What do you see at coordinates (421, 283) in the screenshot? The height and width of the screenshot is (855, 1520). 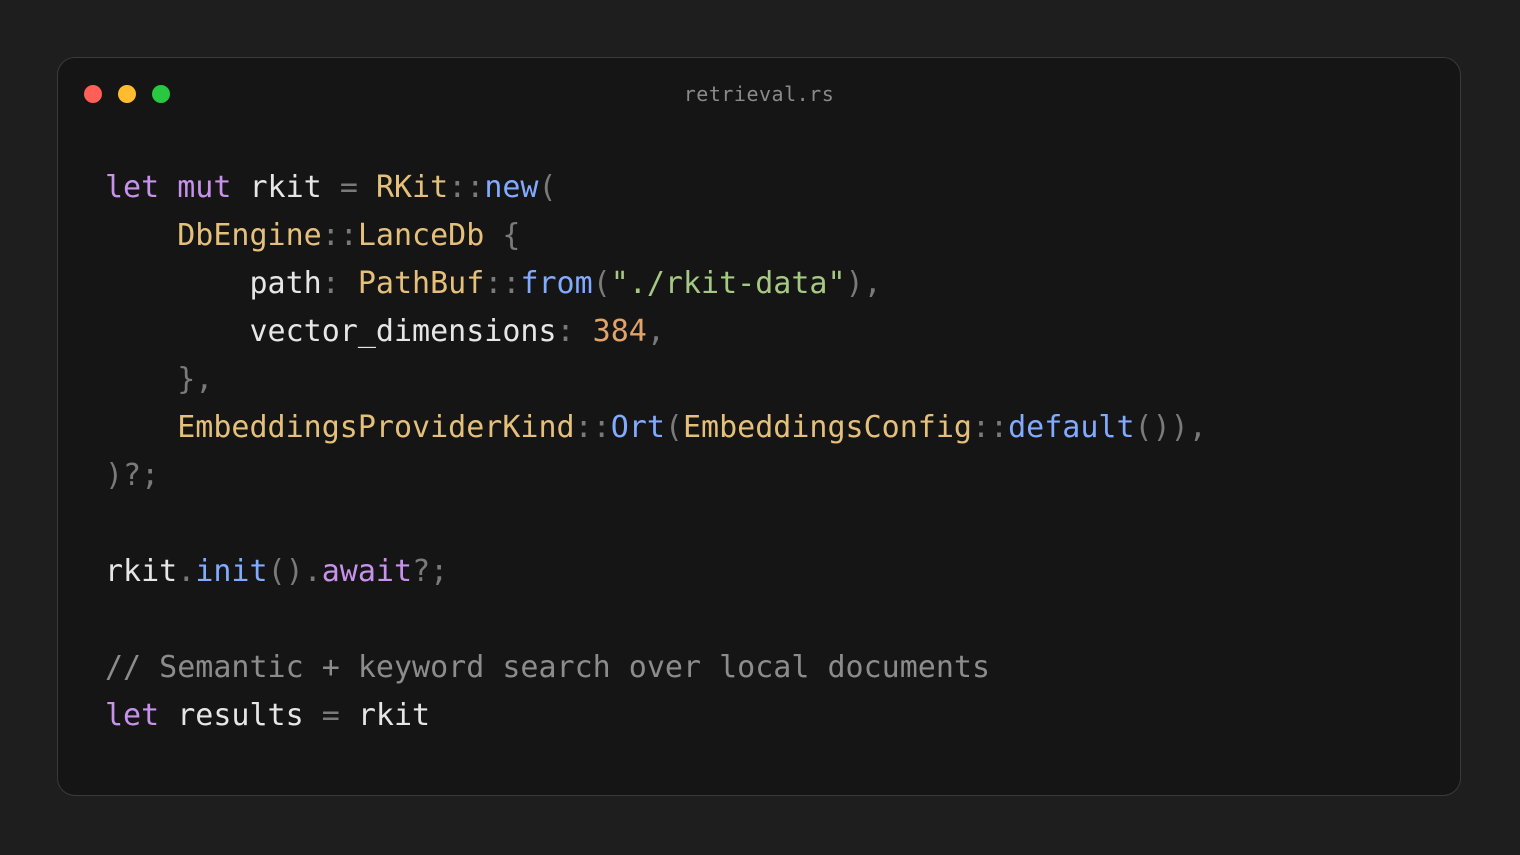 I see `code-token-type: PathBuf` at bounding box center [421, 283].